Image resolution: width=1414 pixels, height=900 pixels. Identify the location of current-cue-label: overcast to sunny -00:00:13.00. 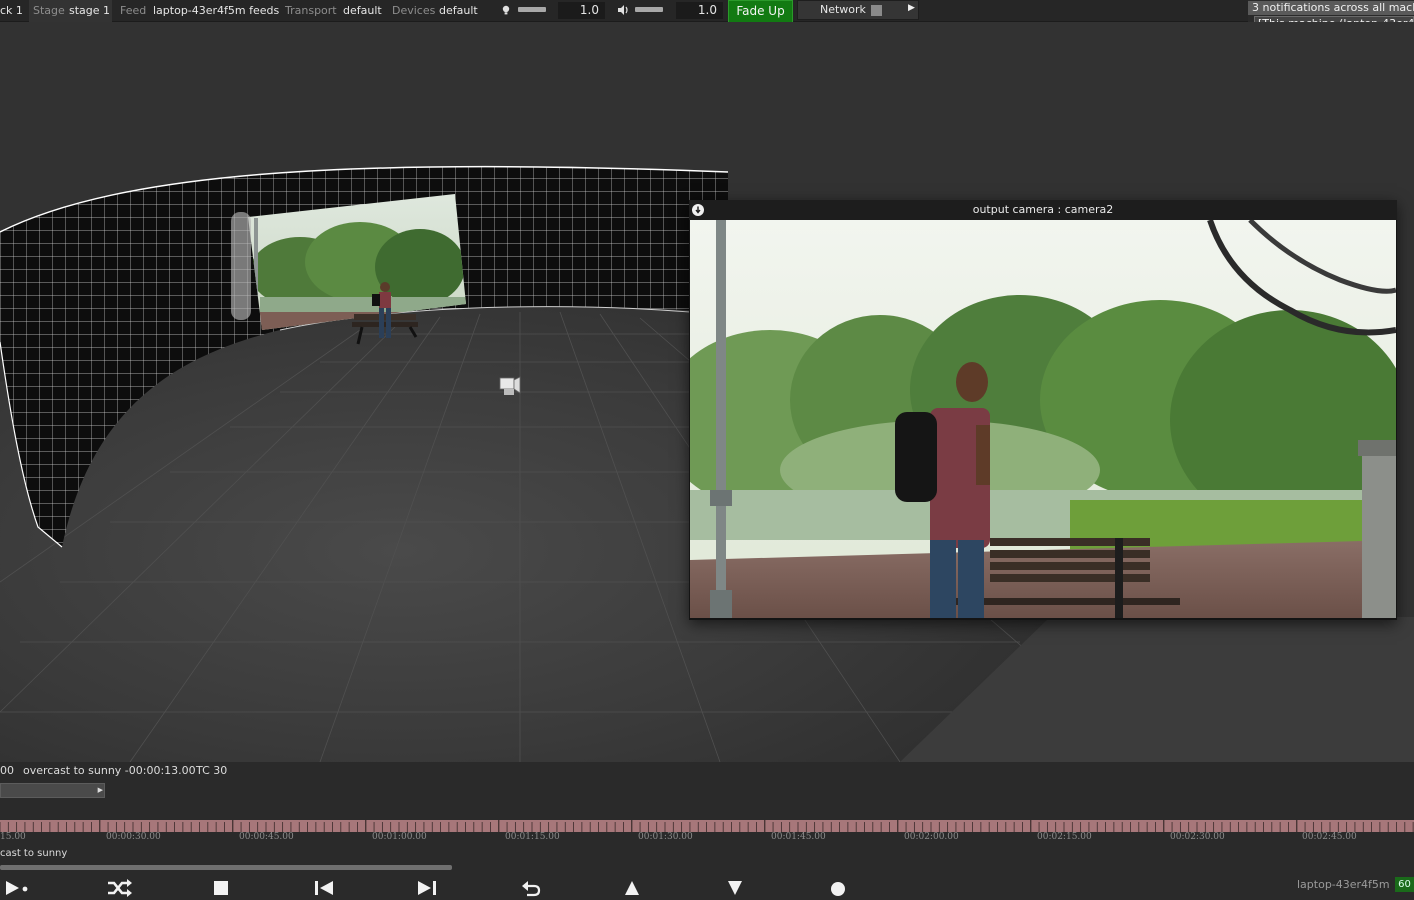
(109, 770).